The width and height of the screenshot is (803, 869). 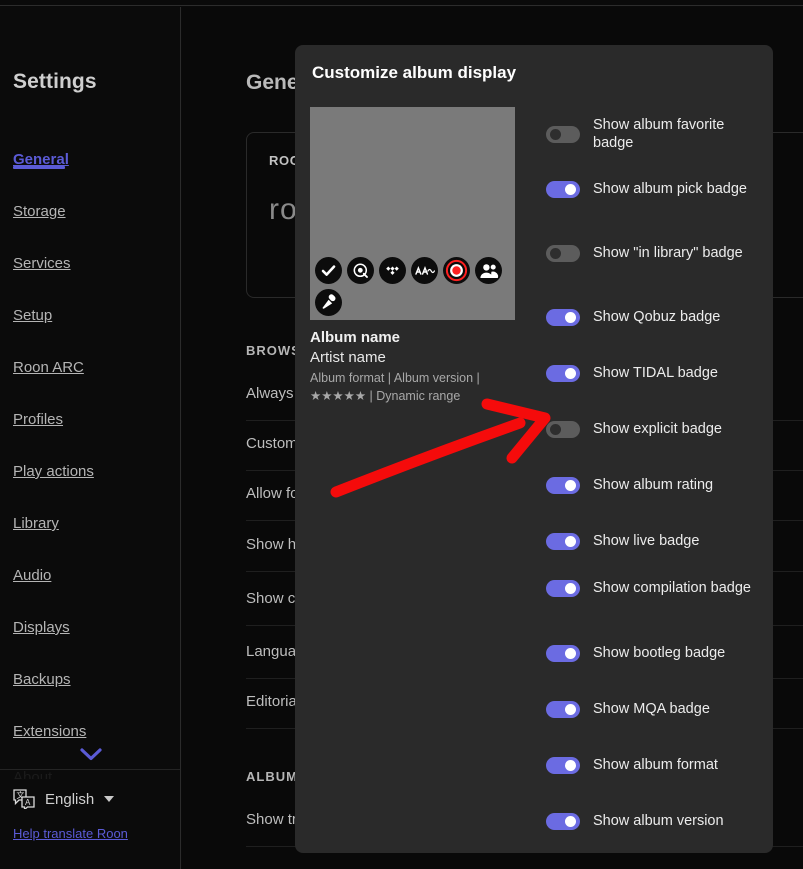 What do you see at coordinates (42, 679) in the screenshot?
I see `sidebar-item-label: Backups` at bounding box center [42, 679].